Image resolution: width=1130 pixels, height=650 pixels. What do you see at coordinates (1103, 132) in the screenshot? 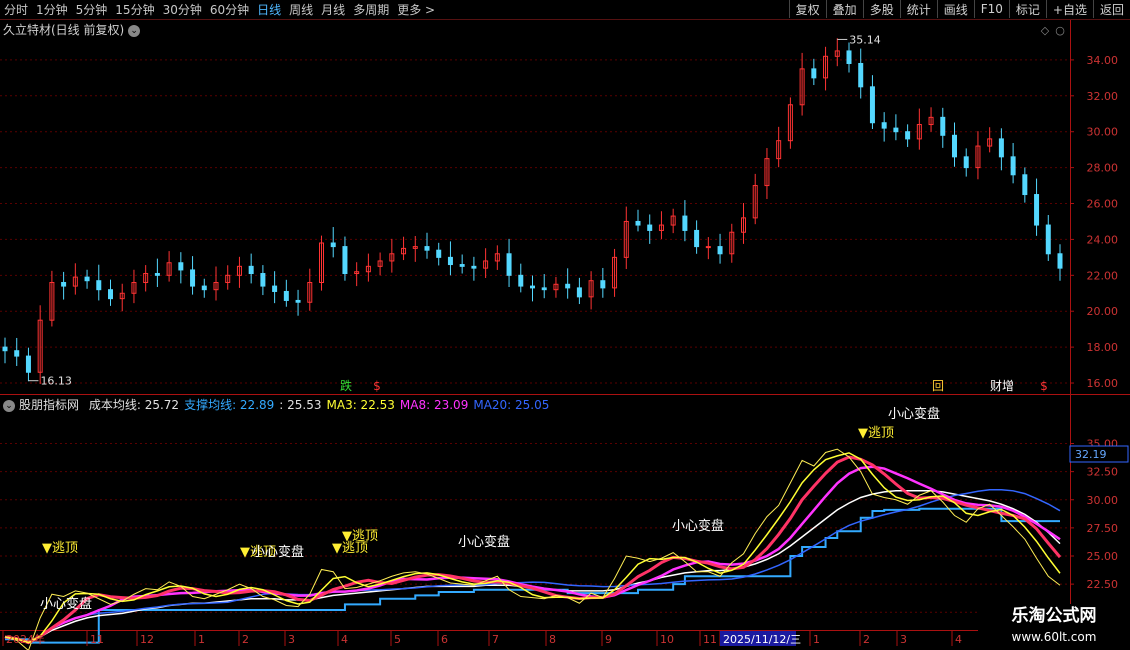
I see `price-tick-label: 30.00` at bounding box center [1103, 132].